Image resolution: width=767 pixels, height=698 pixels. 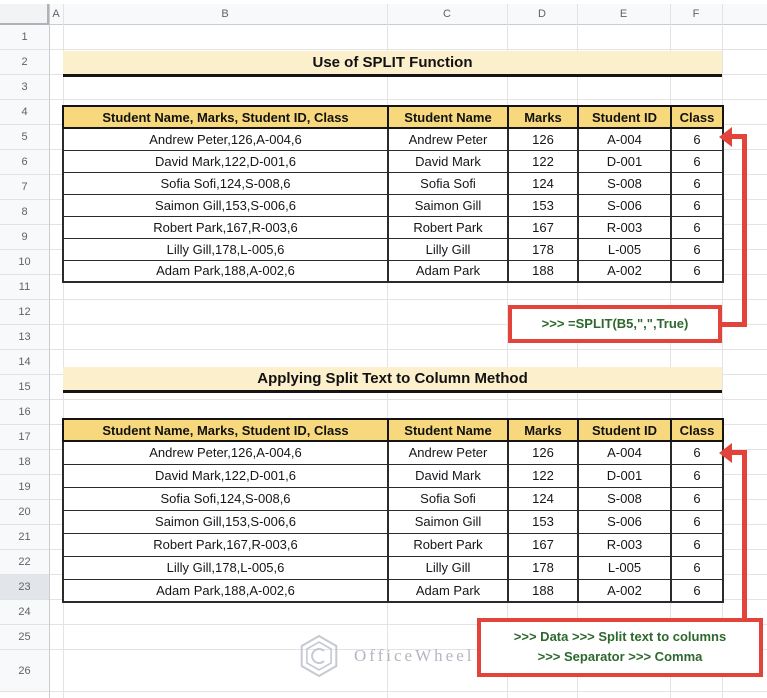 What do you see at coordinates (24, 187) in the screenshot?
I see `row-header-7: 7` at bounding box center [24, 187].